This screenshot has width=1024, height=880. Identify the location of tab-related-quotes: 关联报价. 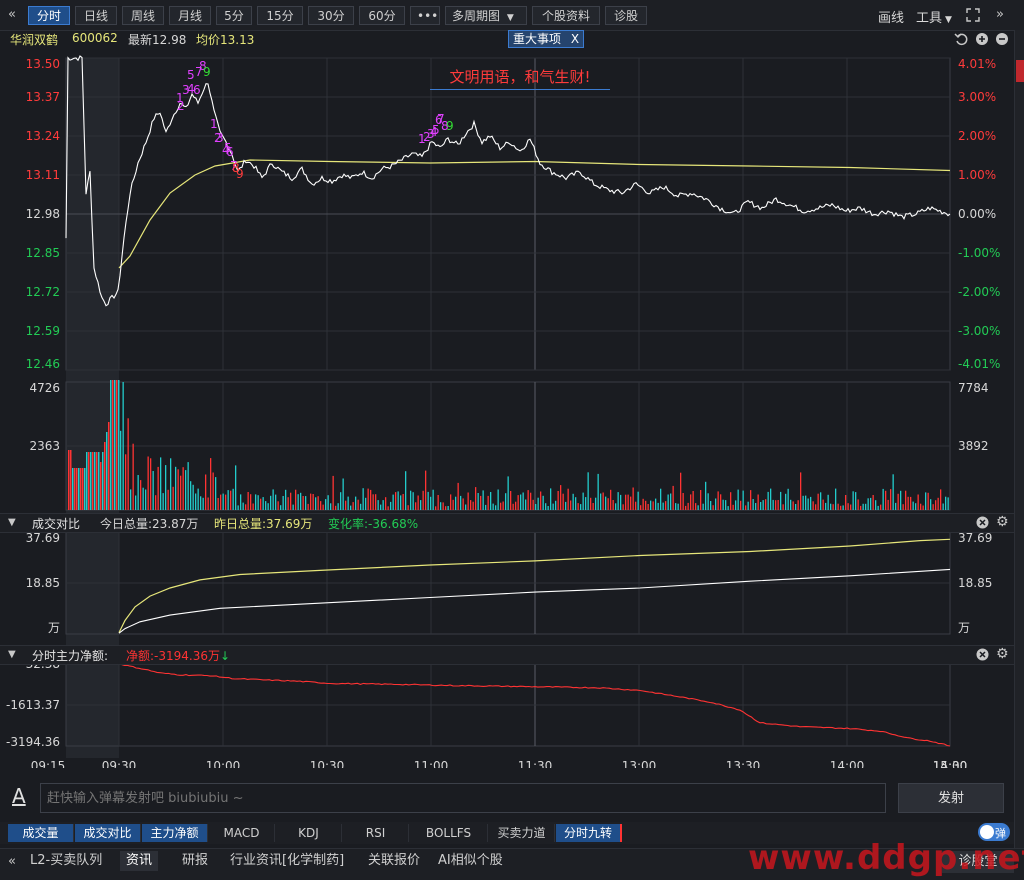
(394, 861).